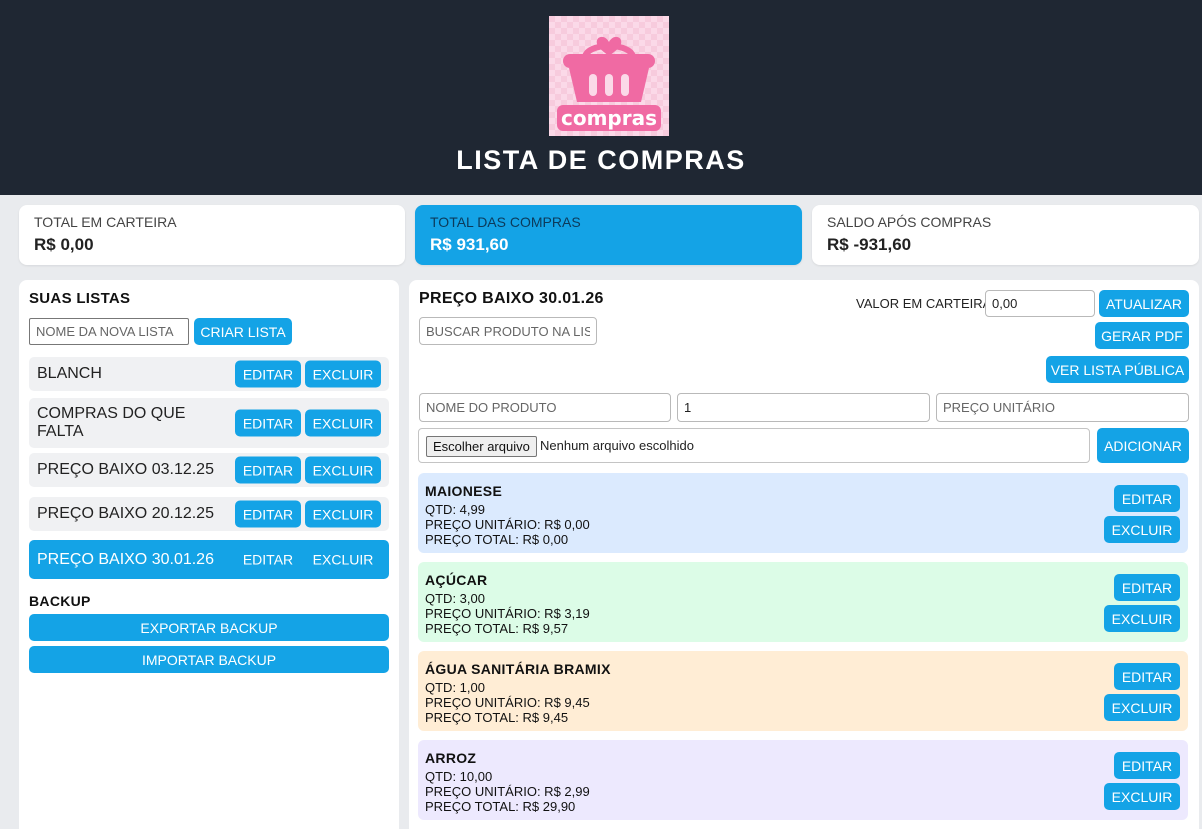  I want to click on balance-value: R$ -931,60, so click(869, 244).